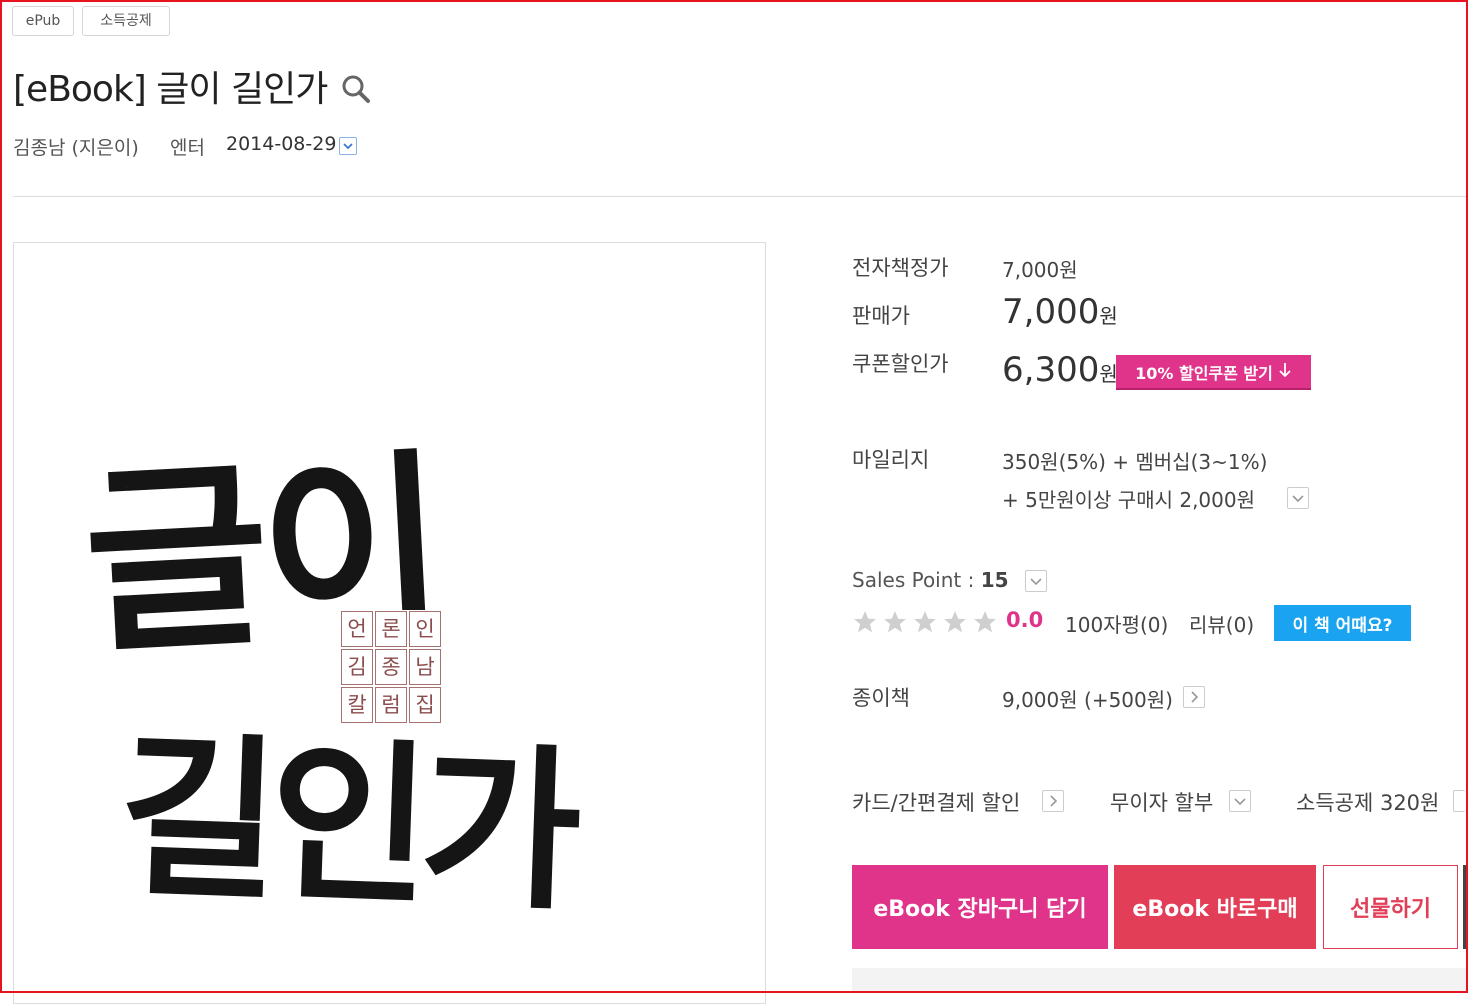 This screenshot has width=1468, height=1004. Describe the element at coordinates (1285, 372) in the screenshot. I see `download-arrow-icon` at that location.